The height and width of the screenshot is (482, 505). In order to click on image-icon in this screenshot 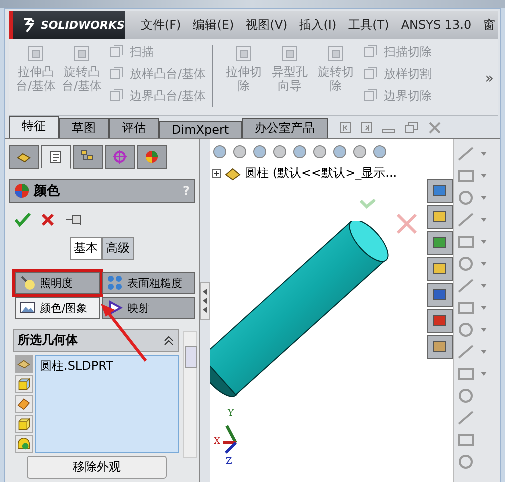, I will do `click(28, 308)`.